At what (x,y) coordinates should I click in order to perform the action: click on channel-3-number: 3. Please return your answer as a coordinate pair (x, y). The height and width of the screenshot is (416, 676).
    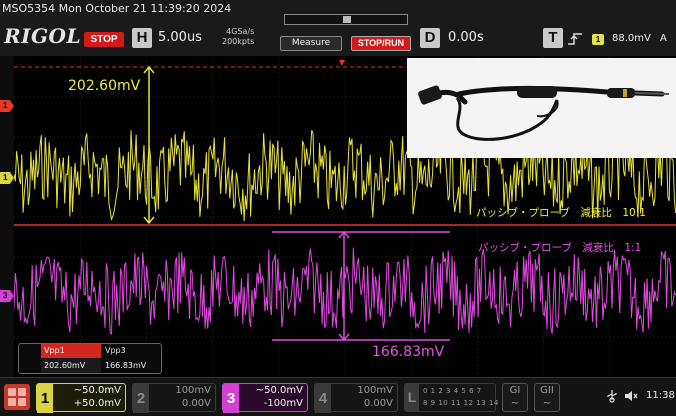
    Looking at the image, I should click on (231, 398).